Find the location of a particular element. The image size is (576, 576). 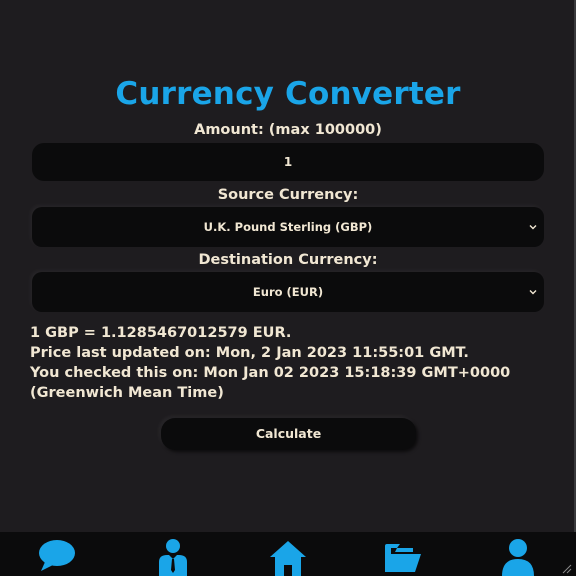

rate-text: 1 GBP = 1.1285467012579 EUR. is located at coordinates (161, 333).